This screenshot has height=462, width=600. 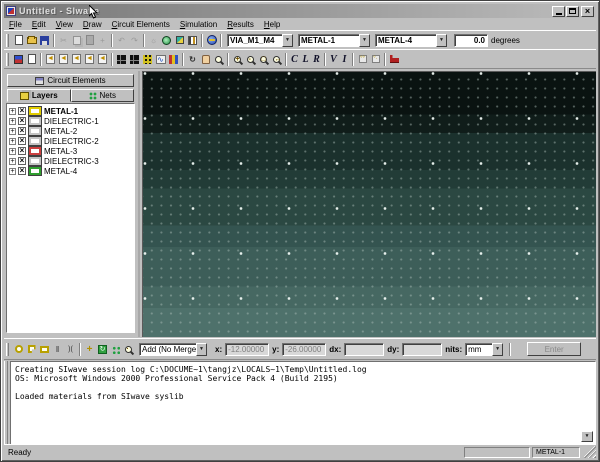 I want to click on cut-icon: ✂, so click(x=64, y=40).